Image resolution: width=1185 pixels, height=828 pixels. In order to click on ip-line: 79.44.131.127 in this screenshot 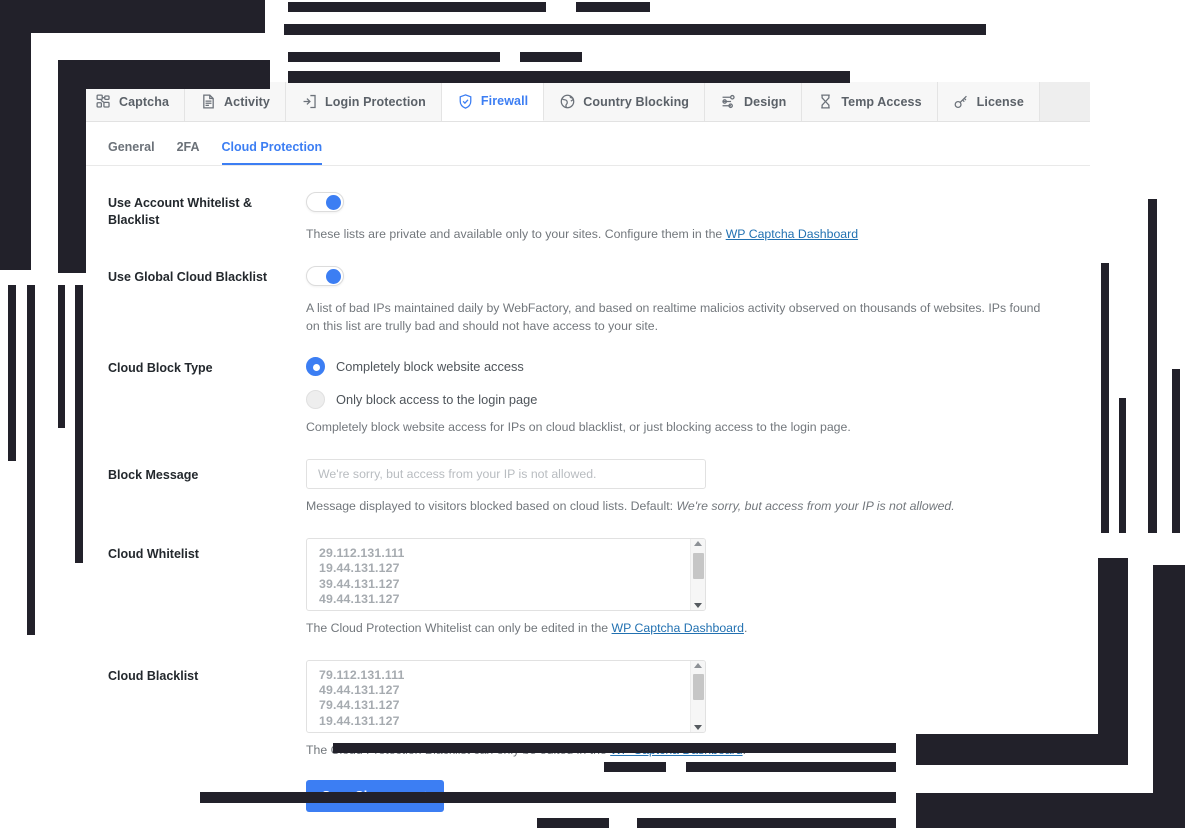, I will do `click(359, 705)`.